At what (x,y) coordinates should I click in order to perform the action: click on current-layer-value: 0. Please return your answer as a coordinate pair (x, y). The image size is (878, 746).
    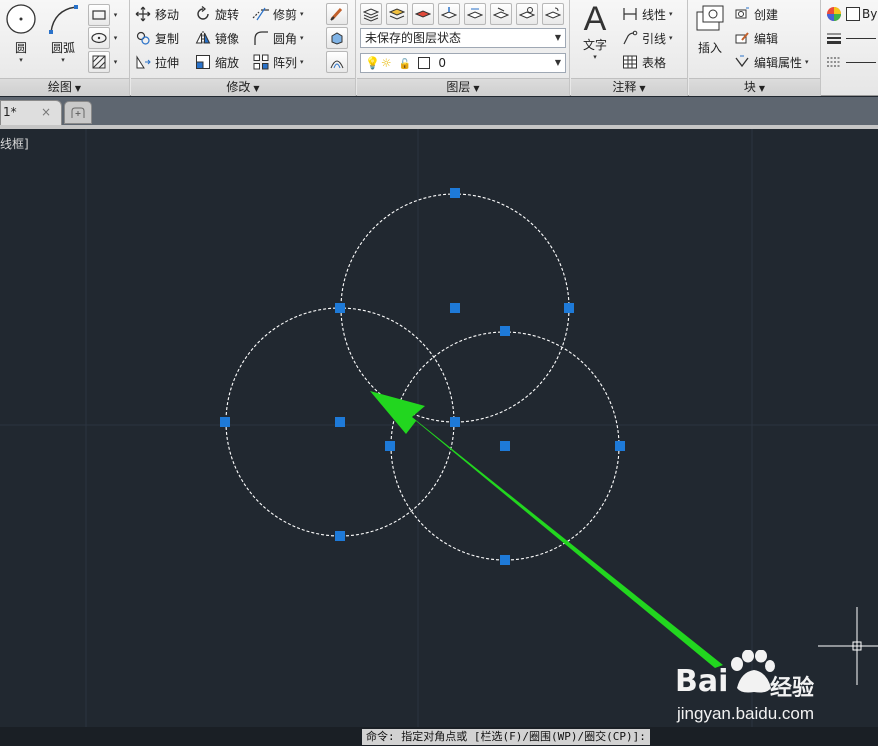
    Looking at the image, I should click on (442, 63).